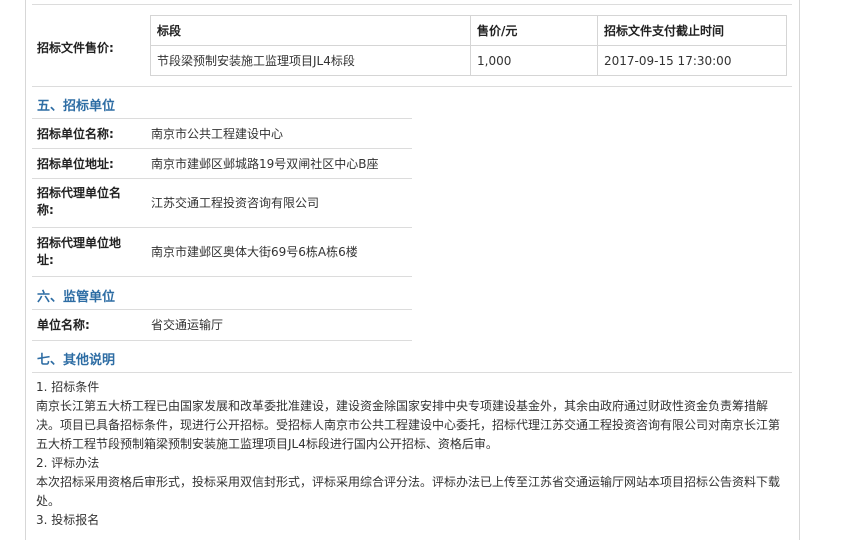 The height and width of the screenshot is (540, 841). Describe the element at coordinates (254, 252) in the screenshot. I see `agent-address: 南京市建邺区奥体大街69号6栋A栋6楼` at that location.